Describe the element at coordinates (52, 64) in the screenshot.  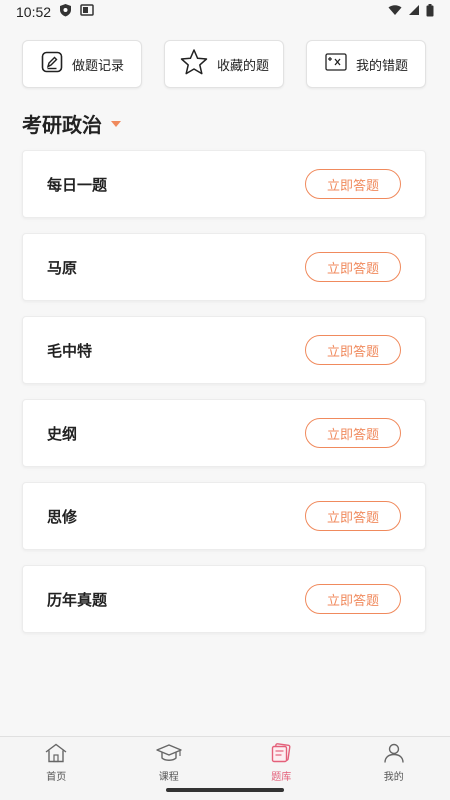
I see `pencil-note-icon` at that location.